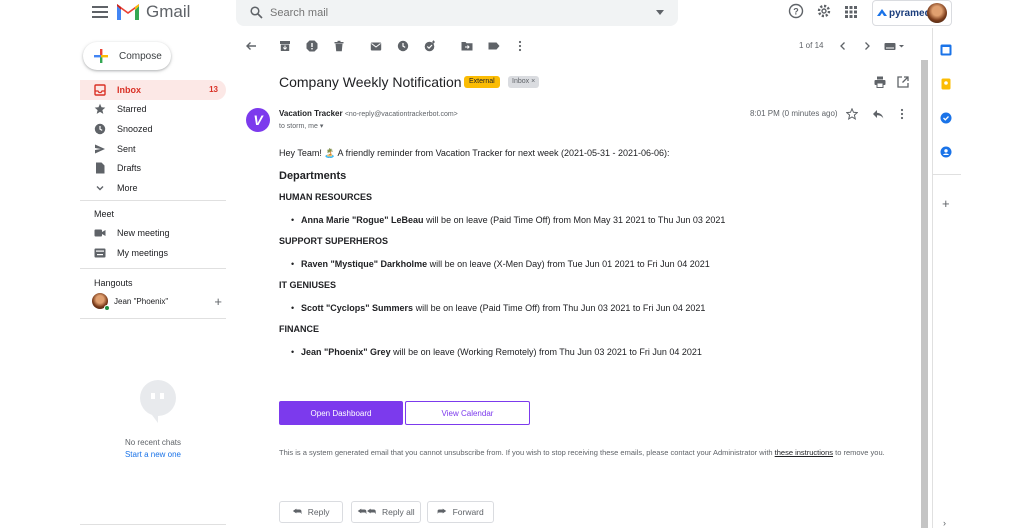 This screenshot has width=1024, height=528. Describe the element at coordinates (895, 46) in the screenshot. I see `input-tools-keyboard-icon` at that location.